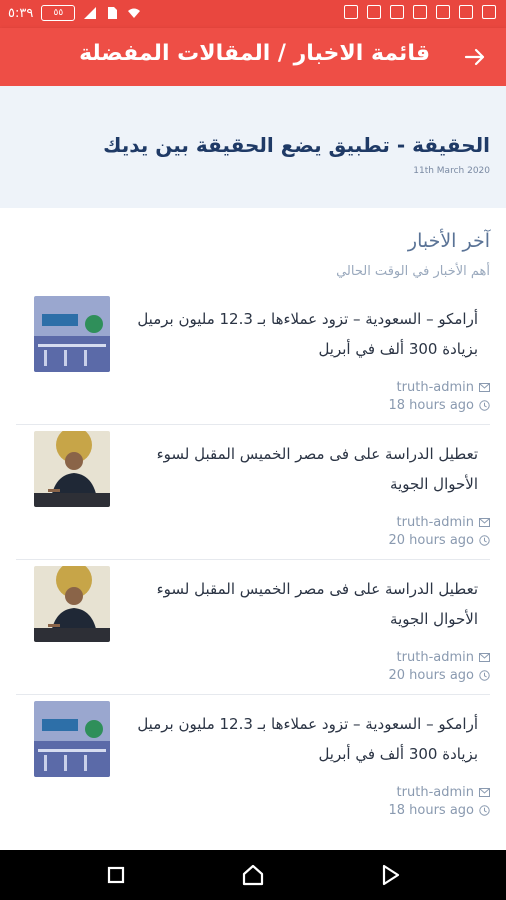  What do you see at coordinates (116, 875) in the screenshot?
I see `recent-apps-icon` at bounding box center [116, 875].